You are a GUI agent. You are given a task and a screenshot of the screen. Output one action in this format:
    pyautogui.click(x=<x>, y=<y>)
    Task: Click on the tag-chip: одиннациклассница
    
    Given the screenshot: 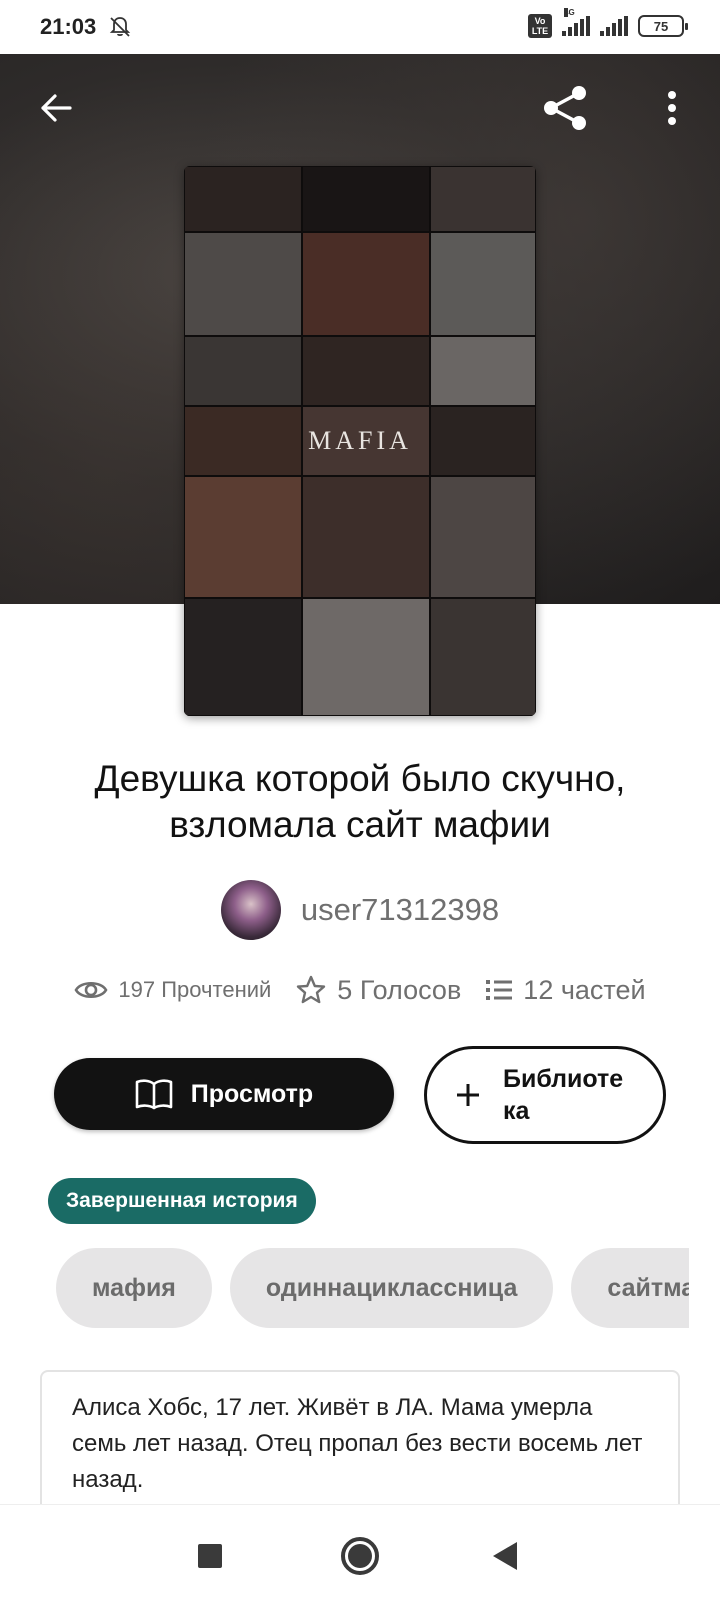 What is the action you would take?
    pyautogui.click(x=391, y=1288)
    